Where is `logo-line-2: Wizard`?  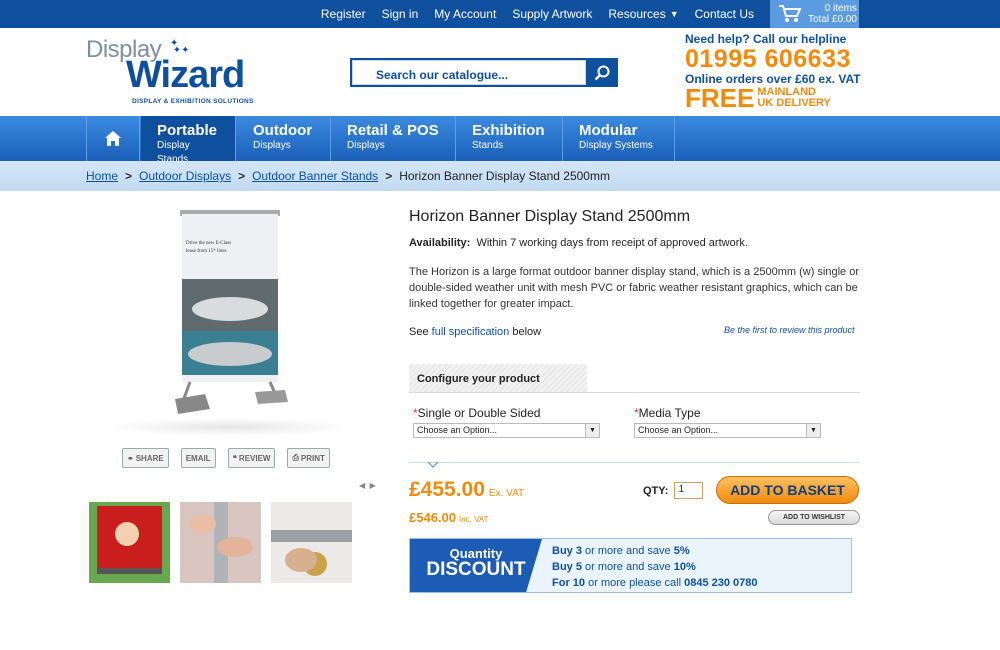
logo-line-2: Wizard is located at coordinates (185, 75).